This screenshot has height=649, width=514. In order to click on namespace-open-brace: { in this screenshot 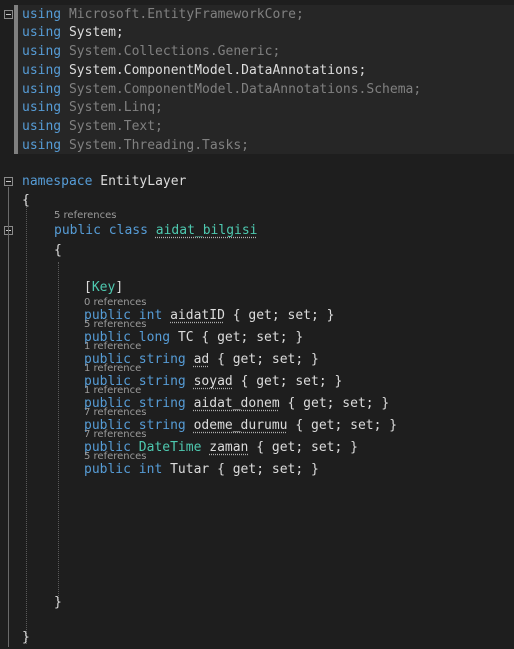, I will do `click(26, 200)`.